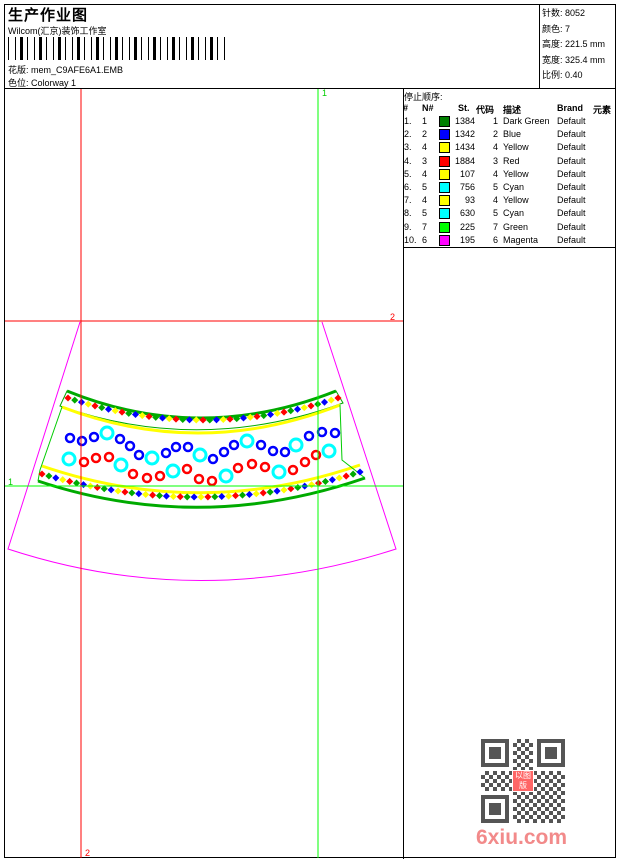  Describe the element at coordinates (201, 404) in the screenshot. I see `top-border` at that location.